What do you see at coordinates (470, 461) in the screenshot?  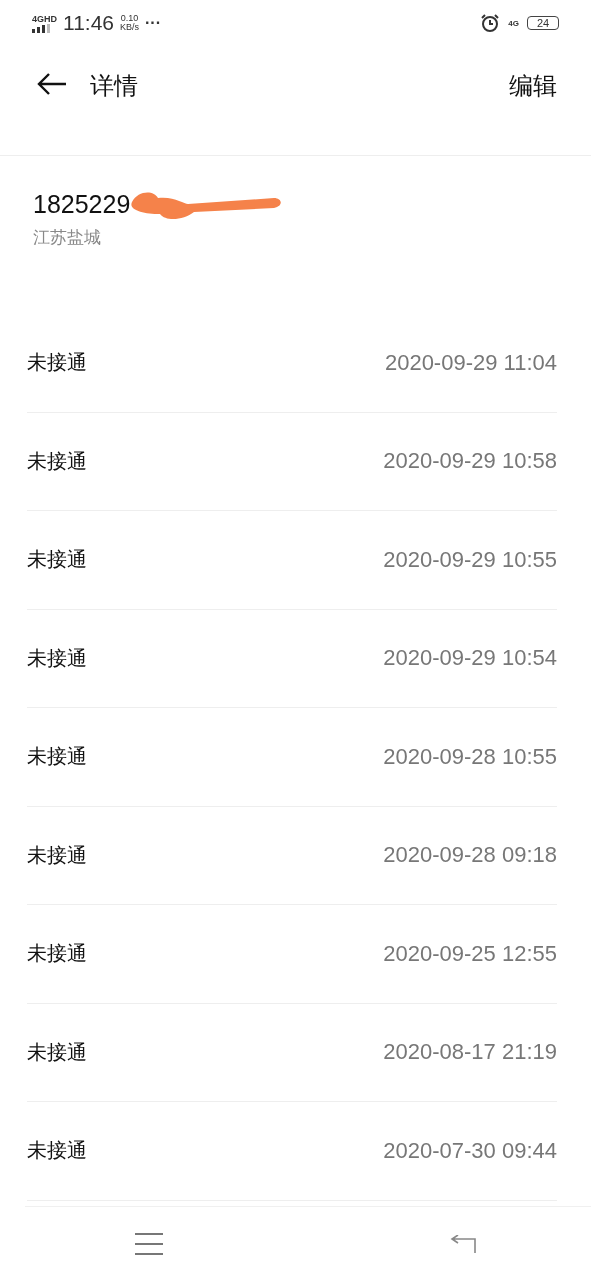 I see `call-time: 2020-09-29 10:58` at bounding box center [470, 461].